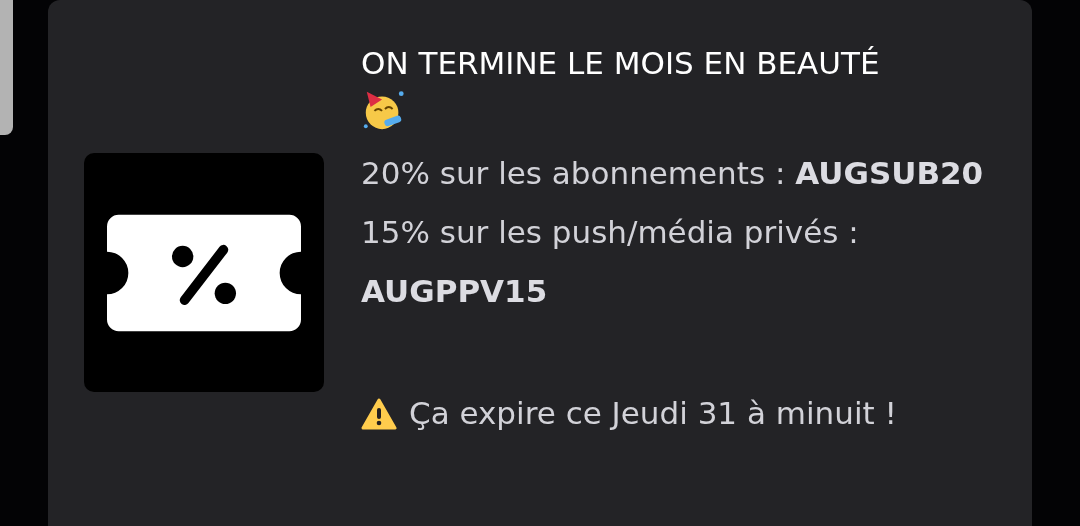 Image resolution: width=1080 pixels, height=526 pixels. I want to click on expiry-text: Ça expire ce Jeudi 31 à minuit !, so click(653, 413).